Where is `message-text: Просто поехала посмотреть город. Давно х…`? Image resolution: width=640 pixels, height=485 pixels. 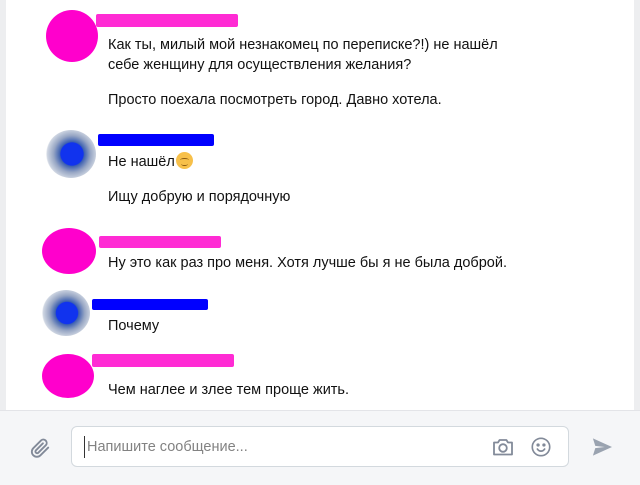 message-text: Просто поехала посмотреть город. Давно х… is located at coordinates (275, 100).